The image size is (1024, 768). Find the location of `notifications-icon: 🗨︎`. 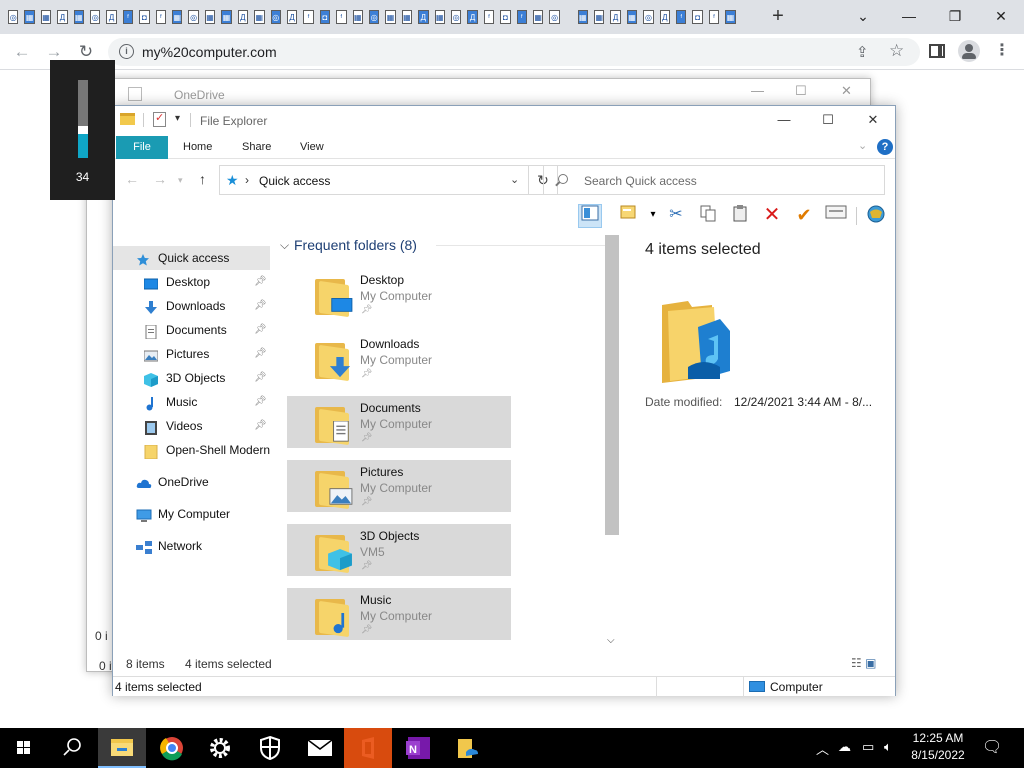

notifications-icon: 🗨︎ is located at coordinates (992, 747).